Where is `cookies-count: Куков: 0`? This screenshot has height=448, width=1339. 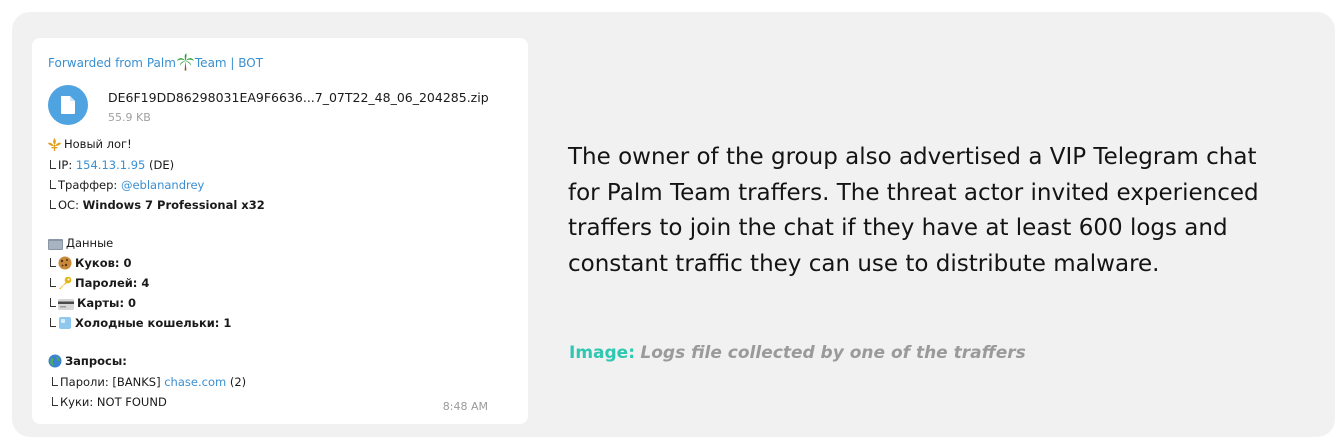
cookies-count: Куков: 0 is located at coordinates (103, 263).